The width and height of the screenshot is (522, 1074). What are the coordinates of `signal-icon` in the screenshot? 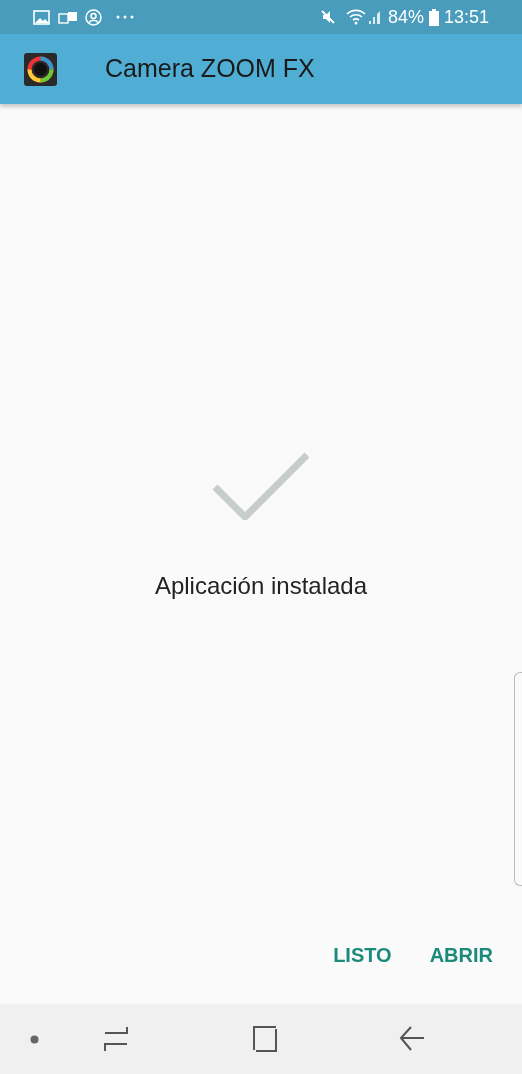 It's located at (374, 17).